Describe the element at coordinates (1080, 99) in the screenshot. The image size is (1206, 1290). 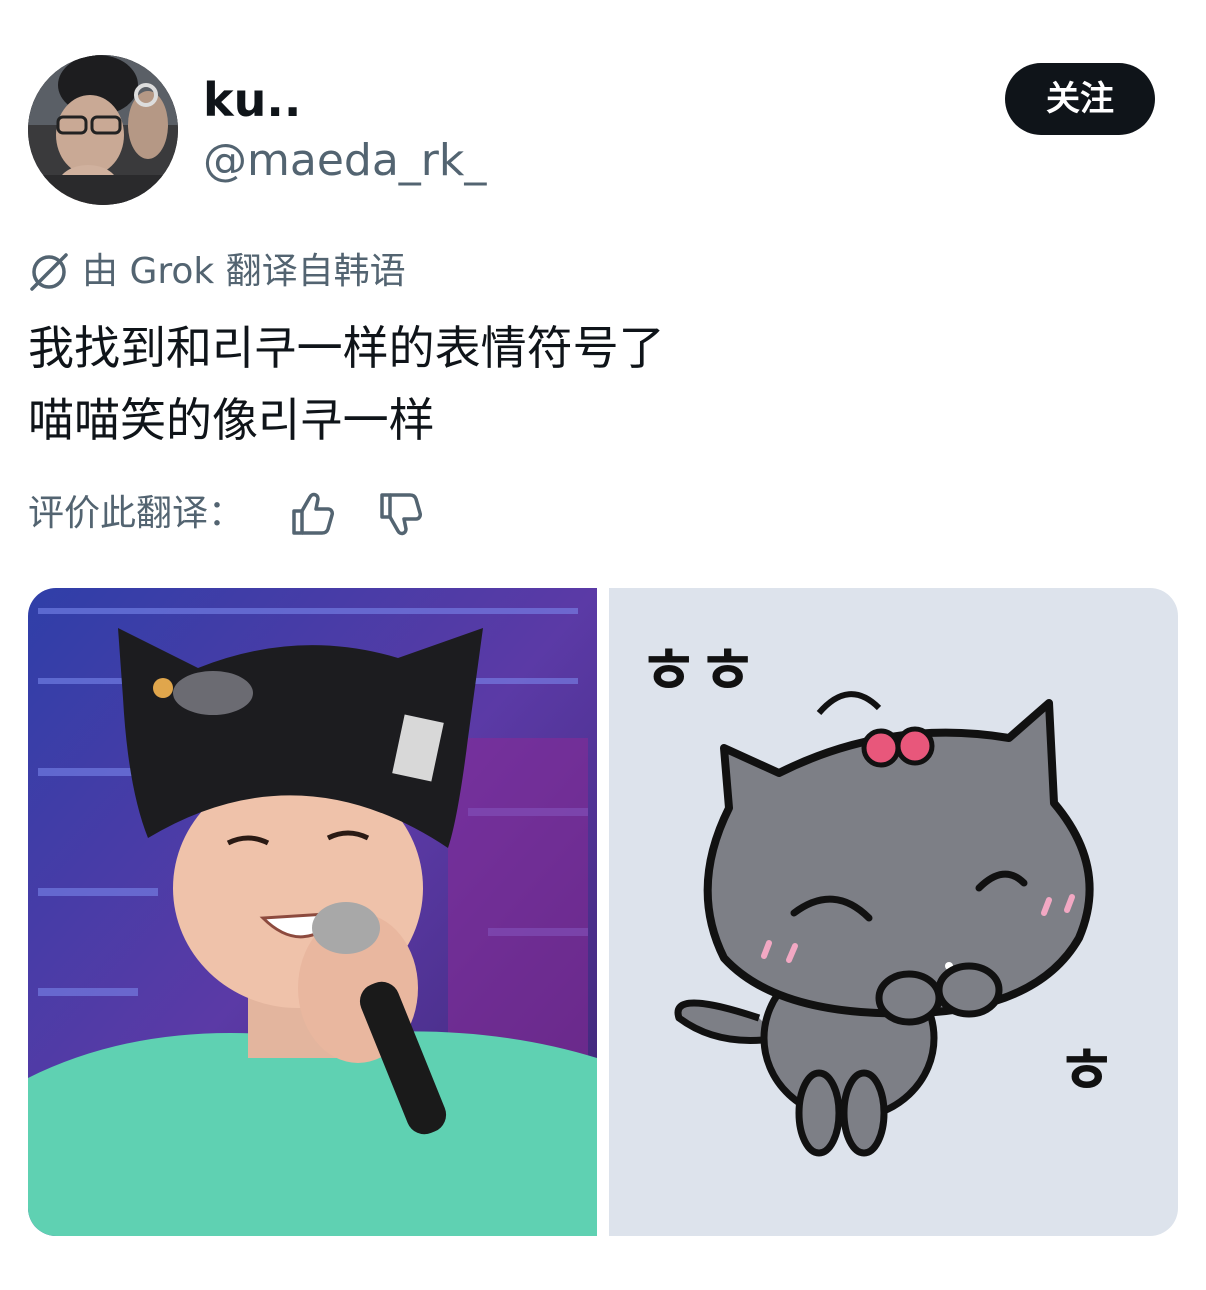
I see `follow-button: 关注` at that location.